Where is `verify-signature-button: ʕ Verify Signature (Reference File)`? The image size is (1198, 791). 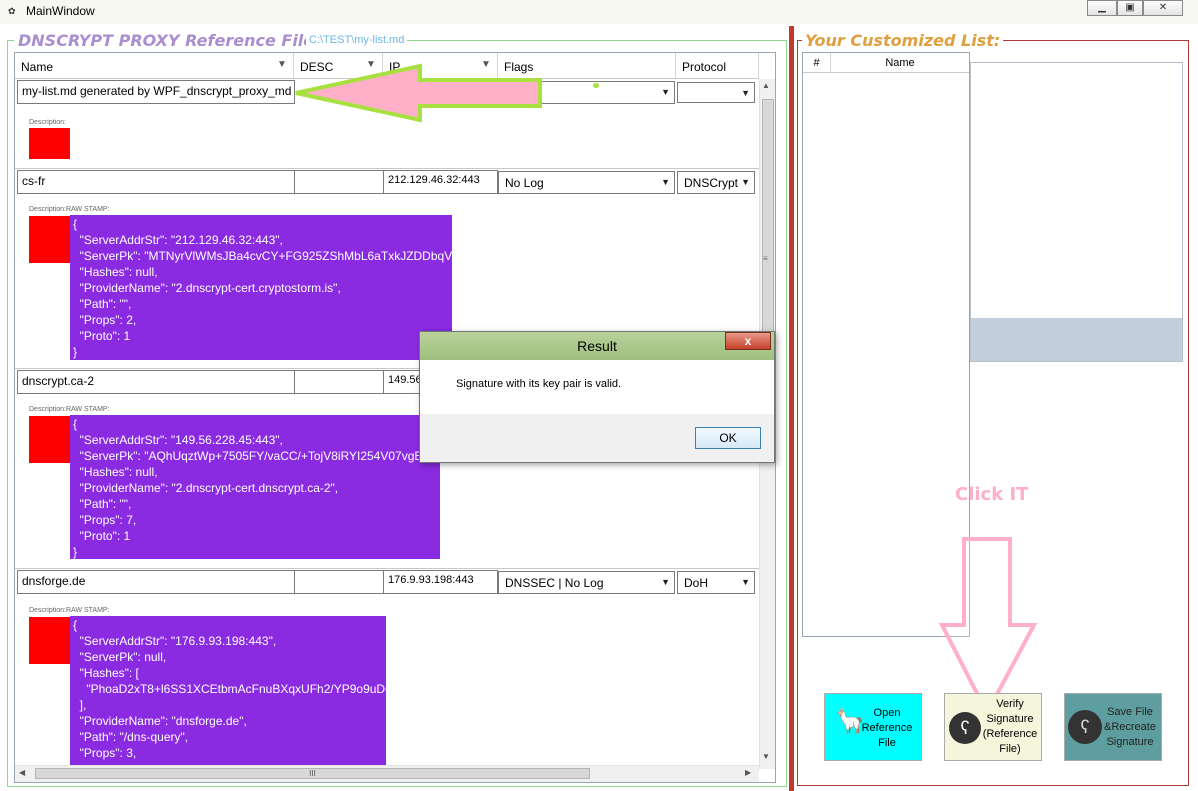 verify-signature-button: ʕ Verify Signature (Reference File) is located at coordinates (993, 727).